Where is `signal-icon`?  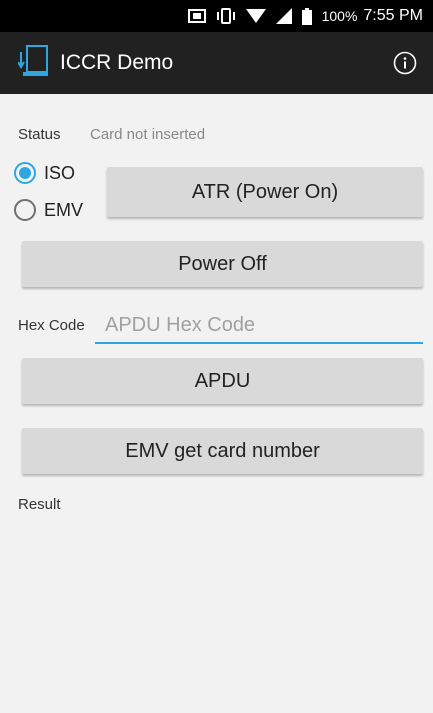 signal-icon is located at coordinates (283, 16).